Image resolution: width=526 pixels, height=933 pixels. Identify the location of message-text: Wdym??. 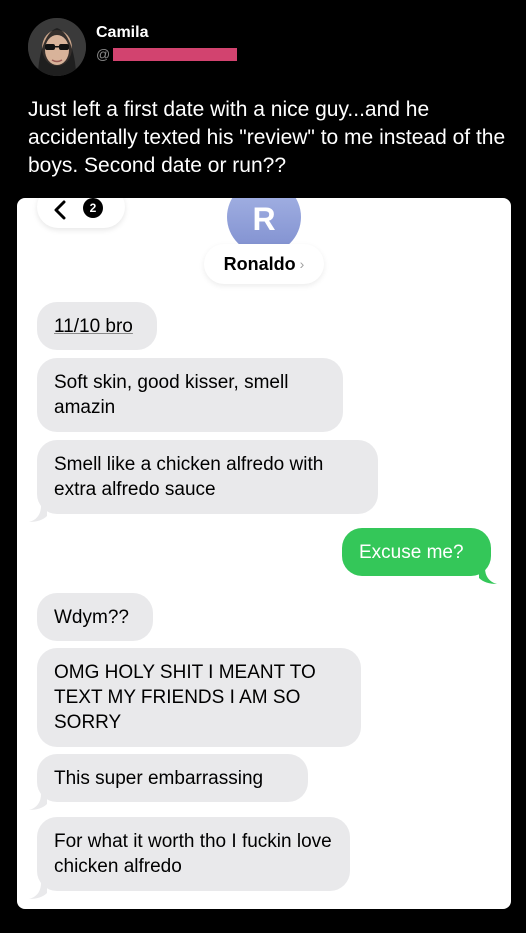
(91, 617).